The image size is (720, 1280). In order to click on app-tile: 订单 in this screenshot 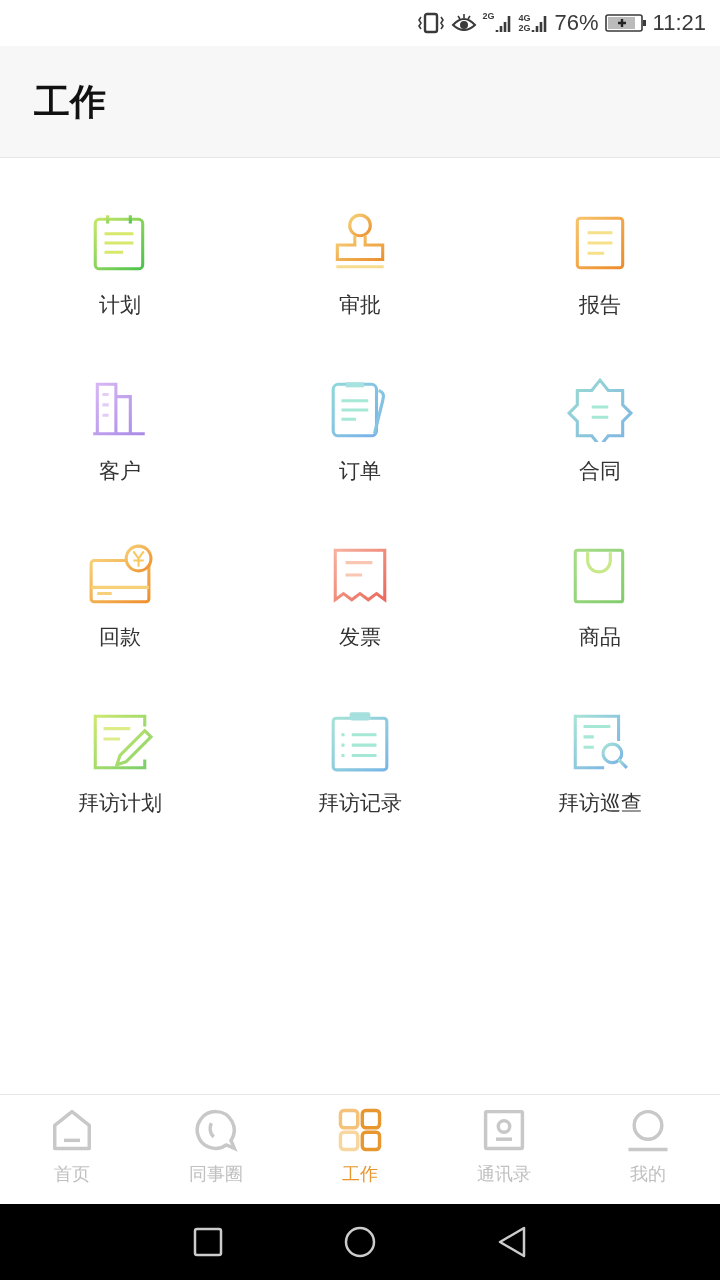, I will do `click(360, 430)`.